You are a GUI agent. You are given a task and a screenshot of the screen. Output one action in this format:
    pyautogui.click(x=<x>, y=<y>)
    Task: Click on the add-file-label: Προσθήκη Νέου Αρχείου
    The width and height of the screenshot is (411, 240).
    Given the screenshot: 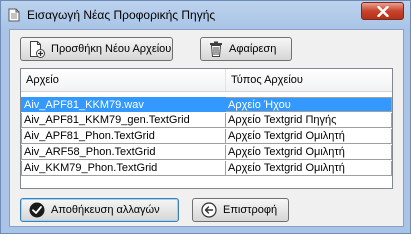 What is the action you would take?
    pyautogui.click(x=111, y=49)
    